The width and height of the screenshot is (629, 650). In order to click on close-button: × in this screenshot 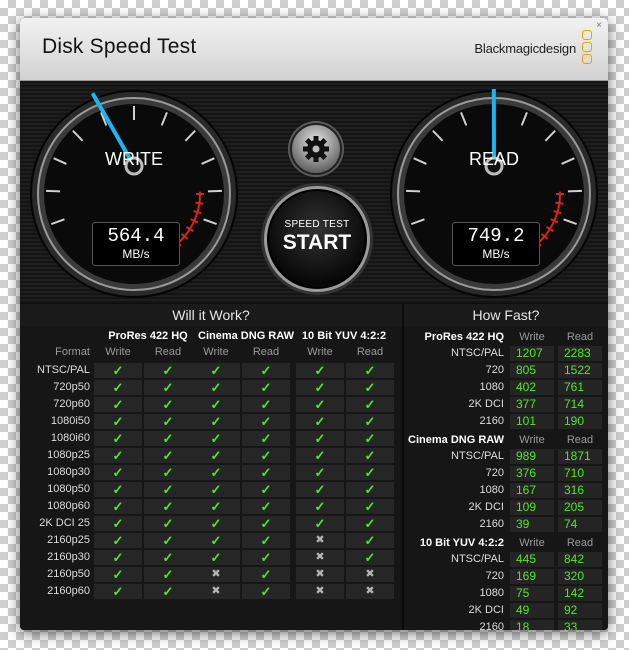, I will do `click(599, 25)`.